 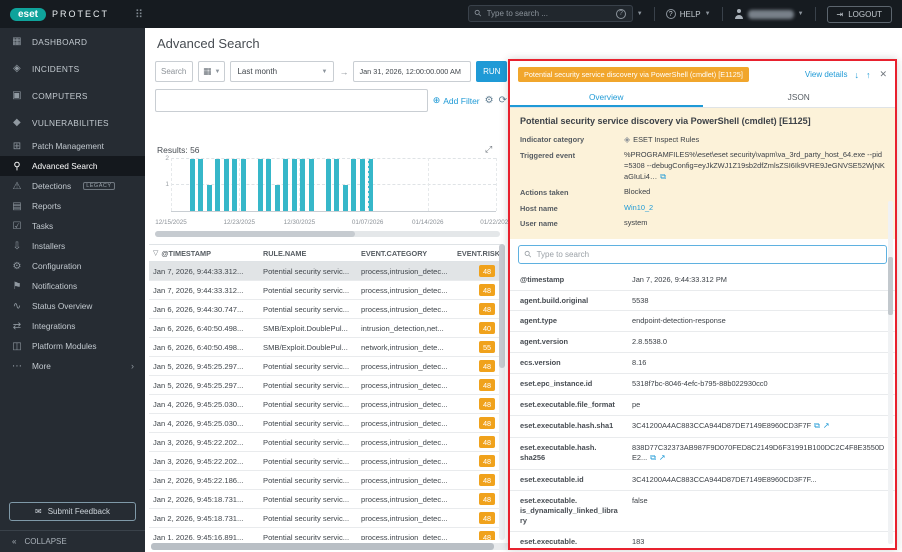 I want to click on kv-key: agent.​version, so click(x=544, y=342).